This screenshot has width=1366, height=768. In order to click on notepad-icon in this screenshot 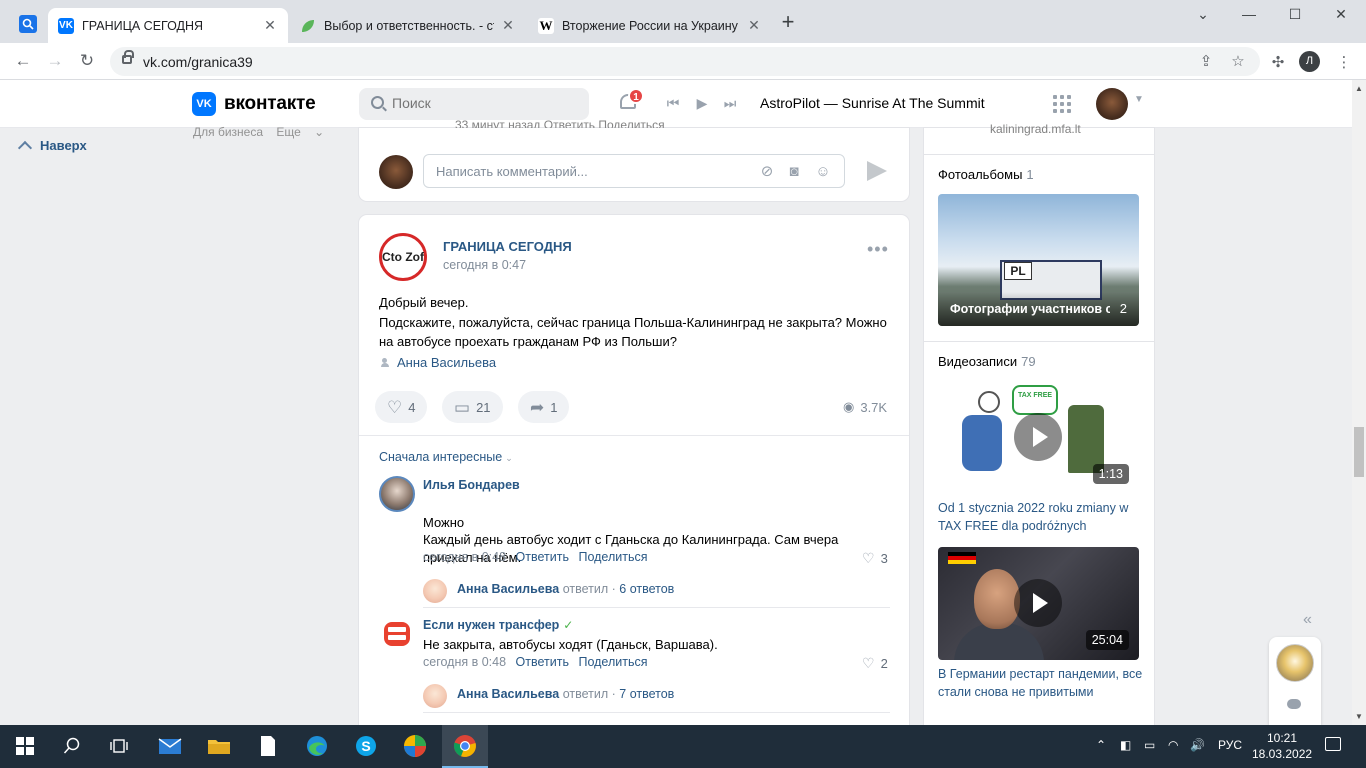, I will do `click(268, 746)`.